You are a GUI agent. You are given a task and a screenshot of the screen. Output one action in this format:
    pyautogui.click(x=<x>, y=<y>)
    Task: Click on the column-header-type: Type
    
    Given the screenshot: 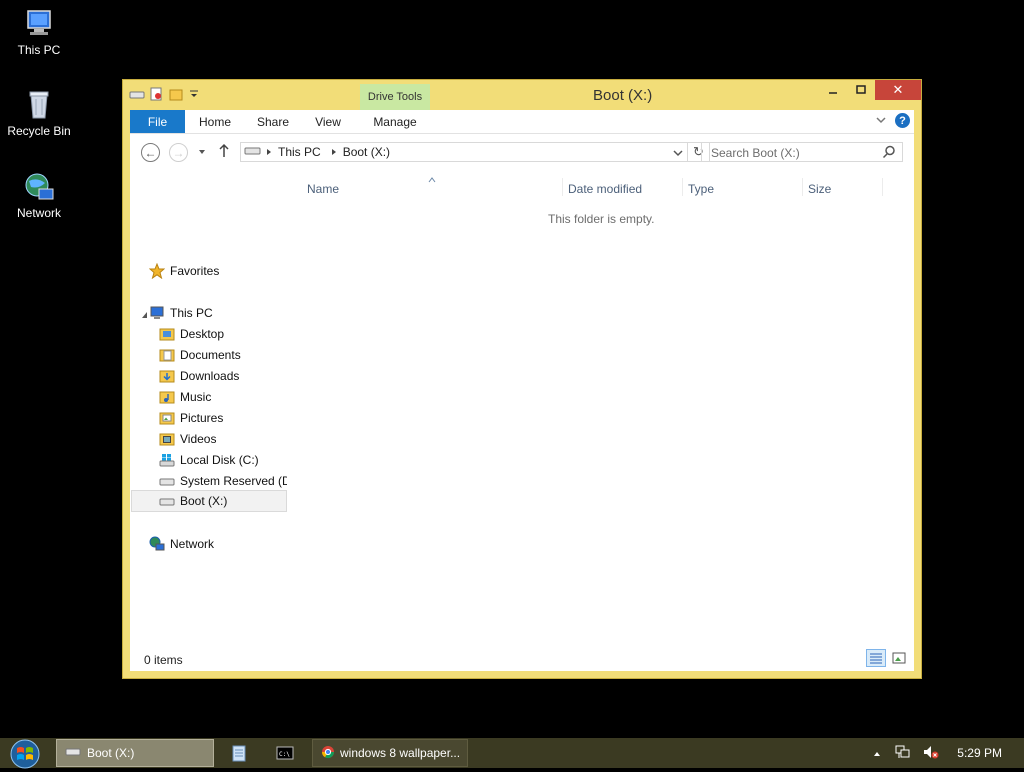 What is the action you would take?
    pyautogui.click(x=701, y=189)
    